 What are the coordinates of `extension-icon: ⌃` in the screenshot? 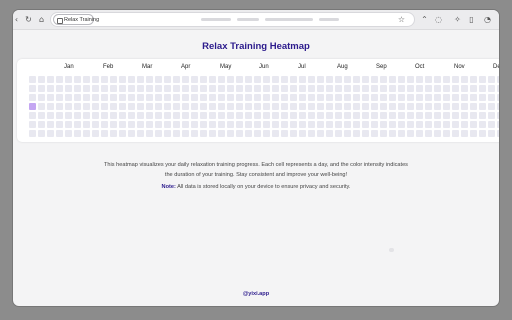 It's located at (424, 19).